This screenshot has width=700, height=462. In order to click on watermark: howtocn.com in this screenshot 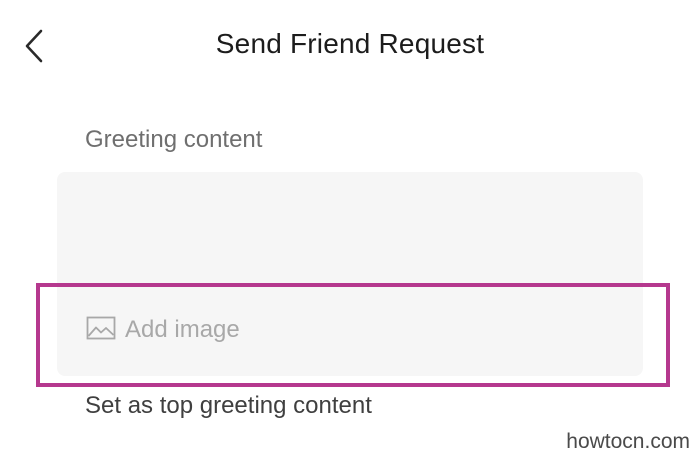, I will do `click(628, 441)`.